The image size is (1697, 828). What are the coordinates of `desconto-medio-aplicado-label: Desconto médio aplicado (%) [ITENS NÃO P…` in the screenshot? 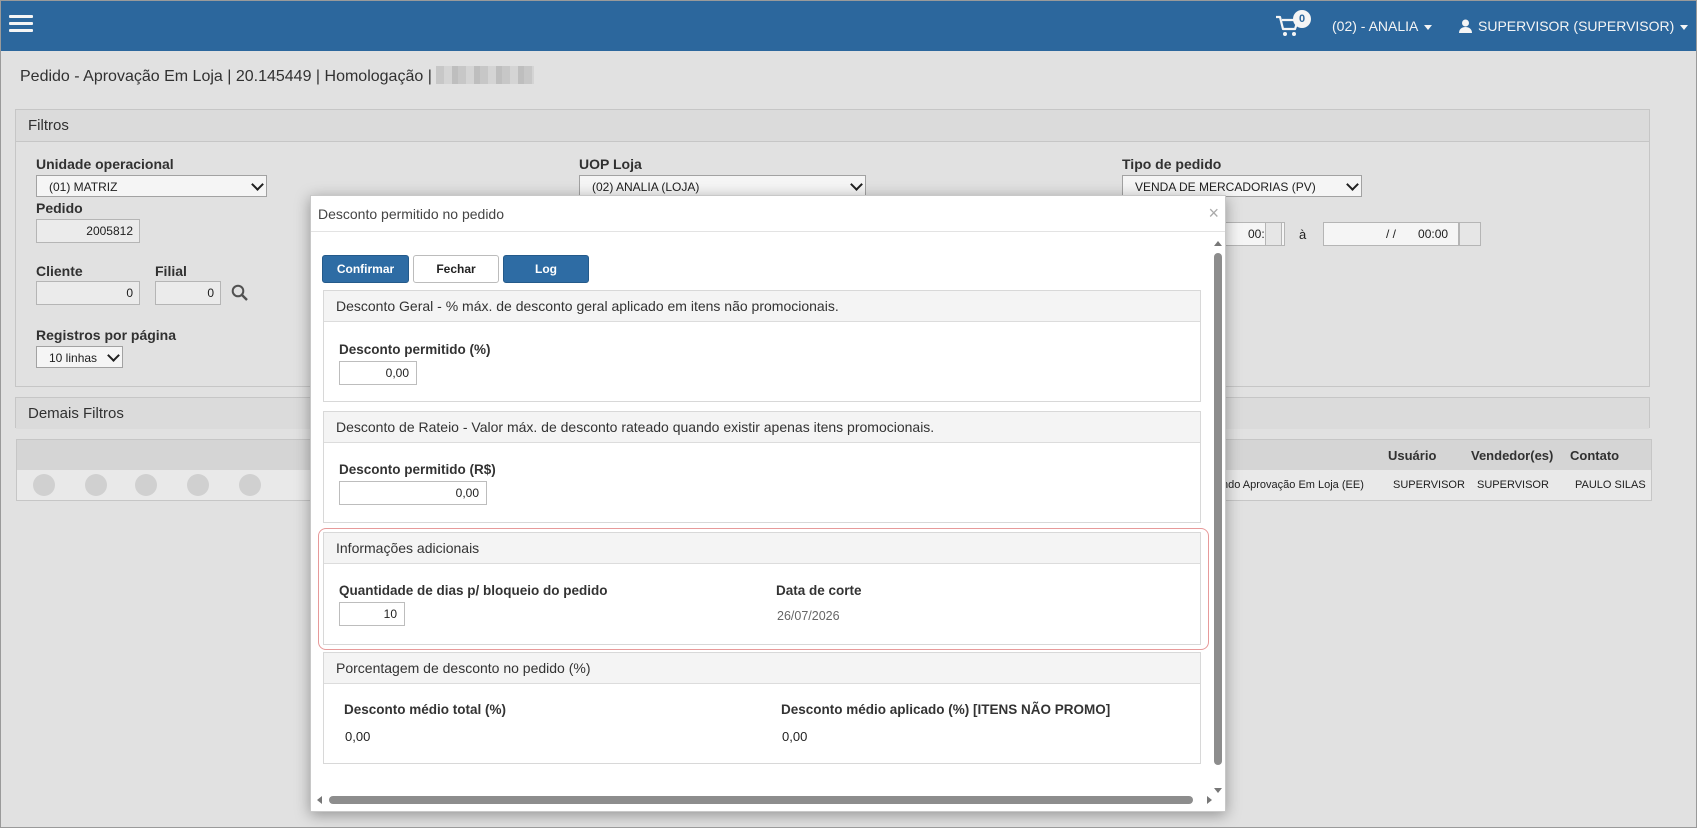 It's located at (946, 709).